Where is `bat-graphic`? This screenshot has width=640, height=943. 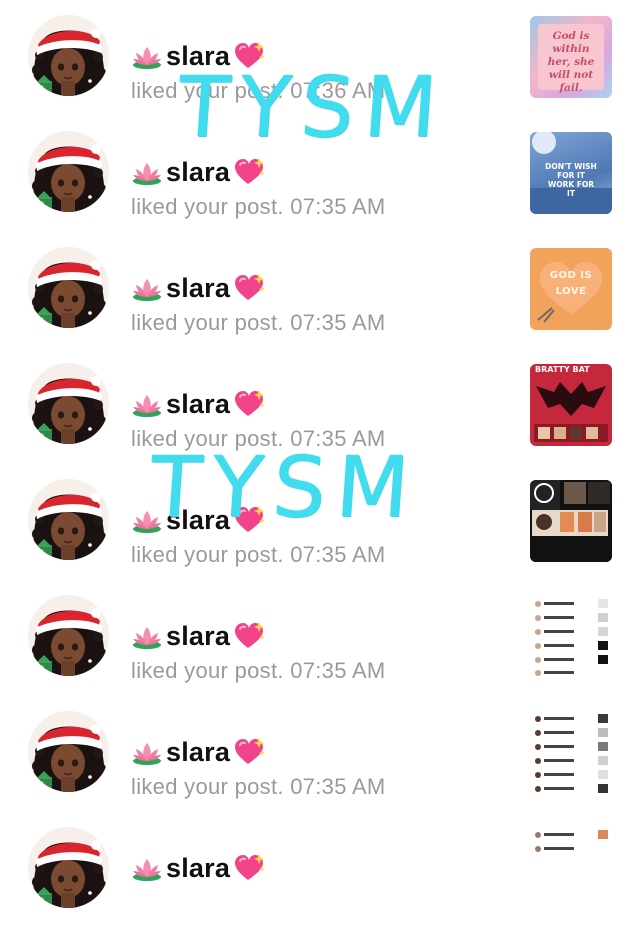
bat-graphic is located at coordinates (571, 412).